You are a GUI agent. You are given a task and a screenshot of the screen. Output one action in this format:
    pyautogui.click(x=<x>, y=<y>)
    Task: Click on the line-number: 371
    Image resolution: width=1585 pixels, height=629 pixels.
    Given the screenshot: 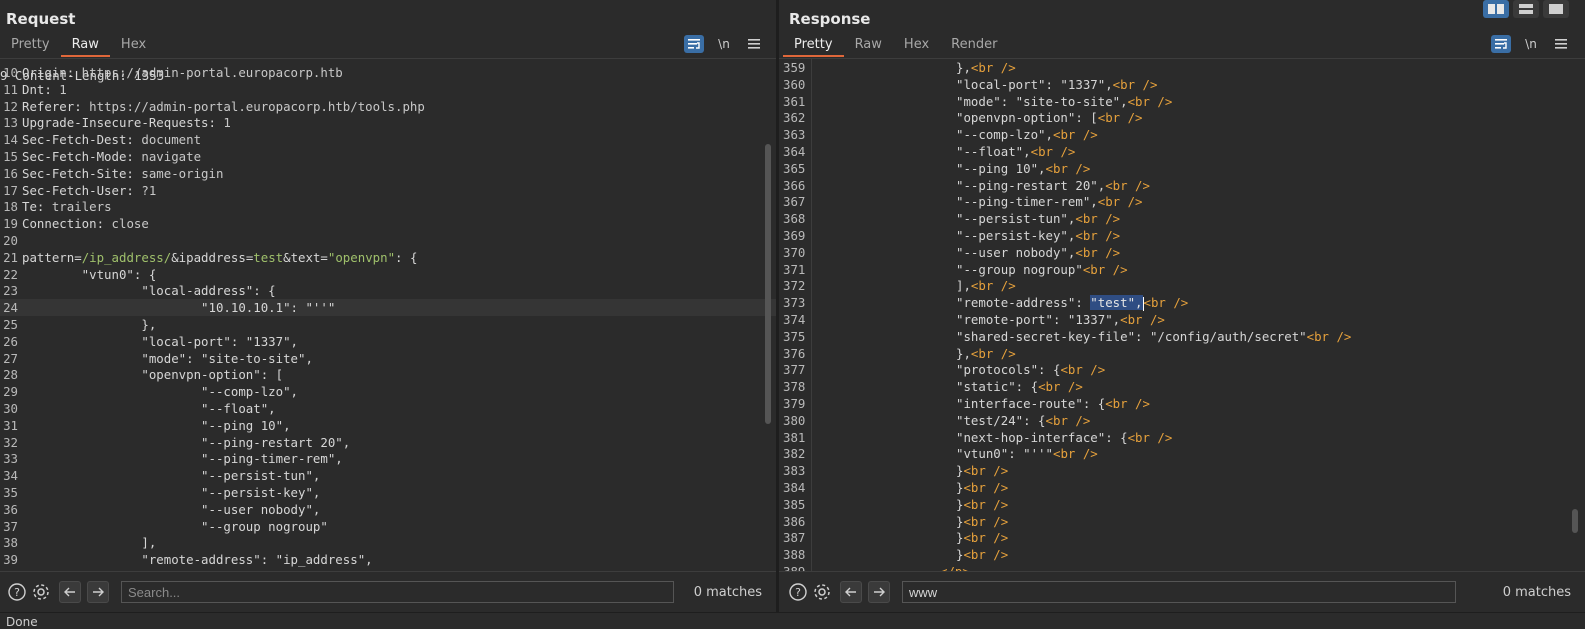 What is the action you would take?
    pyautogui.click(x=794, y=269)
    